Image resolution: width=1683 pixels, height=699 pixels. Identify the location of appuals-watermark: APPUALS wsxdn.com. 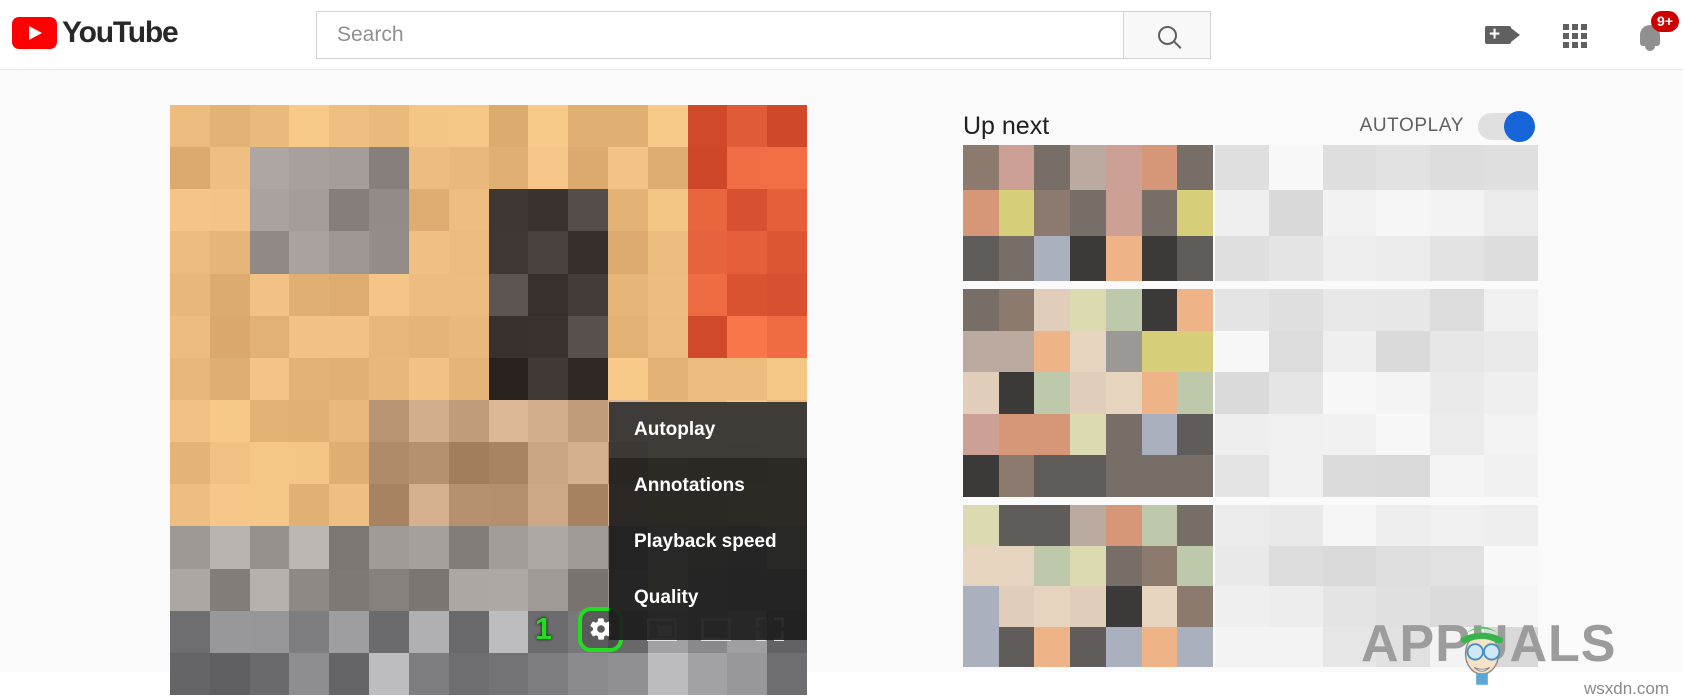
(1516, 656).